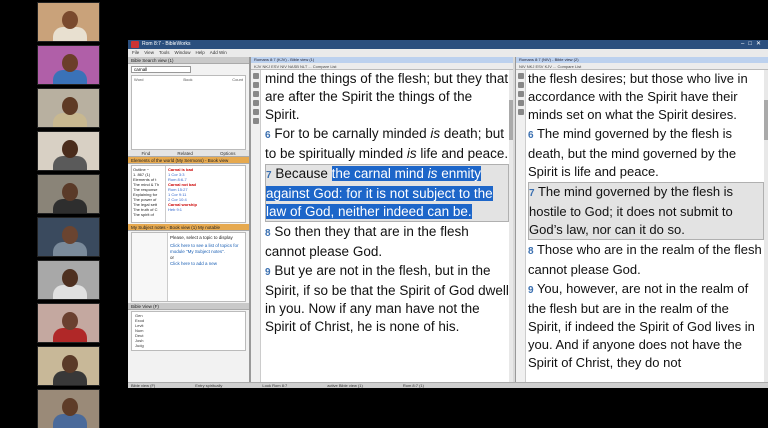 The width and height of the screenshot is (768, 428). Describe the element at coordinates (256, 121) in the screenshot. I see `link-icon` at that location.